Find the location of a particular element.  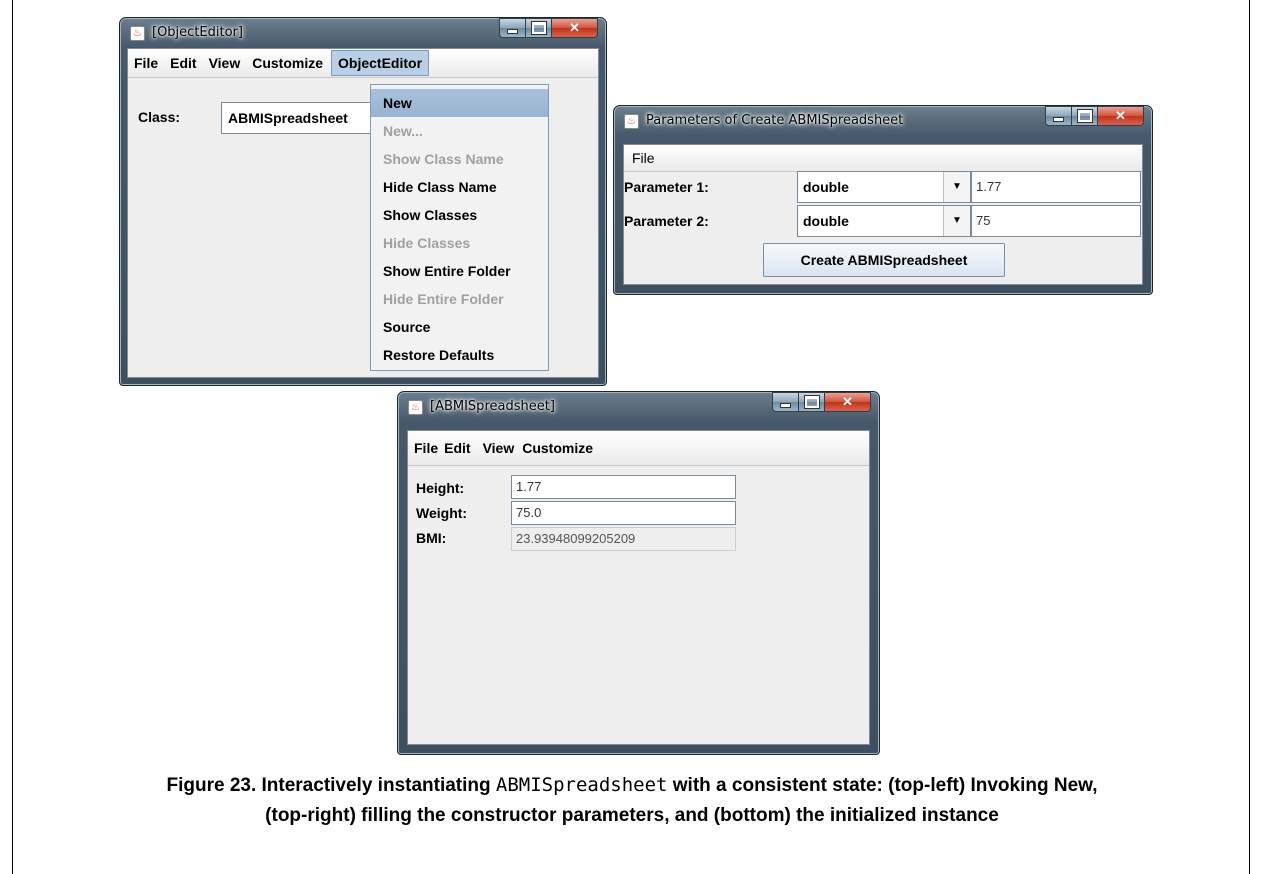

titlebar: ♨ [ObjectEditor] ✕ is located at coordinates (363, 33).